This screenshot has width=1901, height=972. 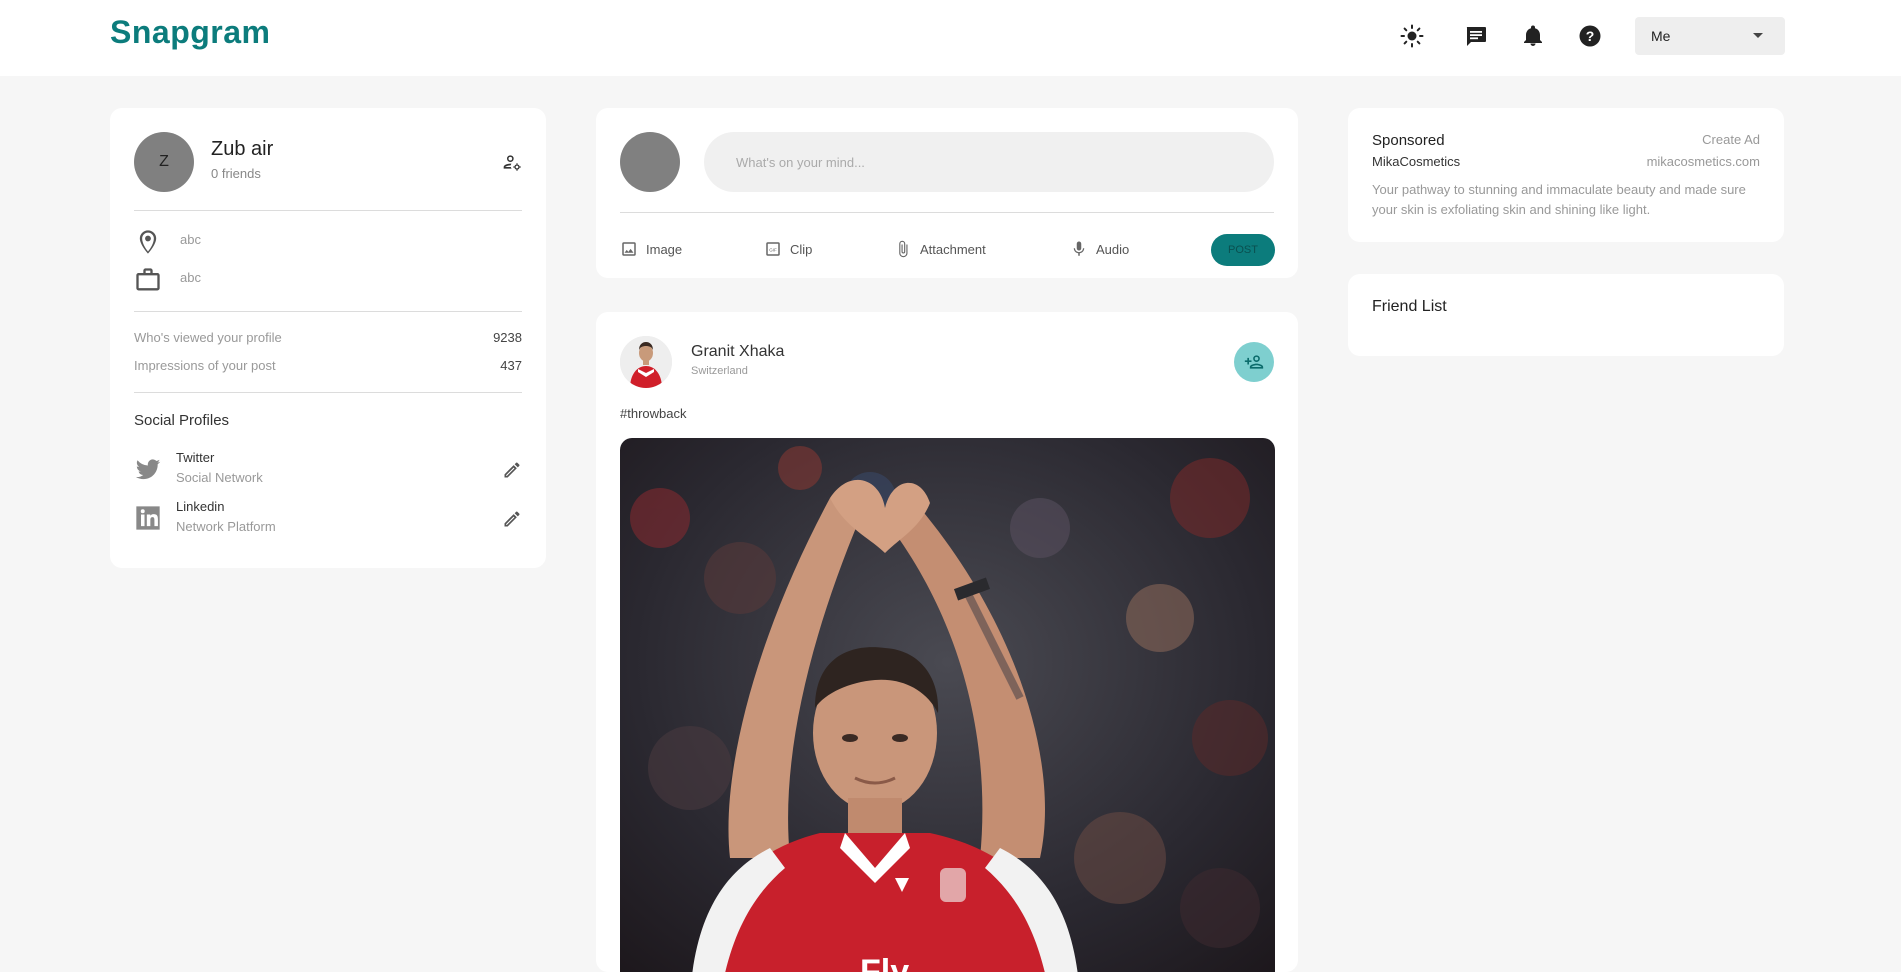 I want to click on twitter-name: Twitter, so click(x=195, y=457).